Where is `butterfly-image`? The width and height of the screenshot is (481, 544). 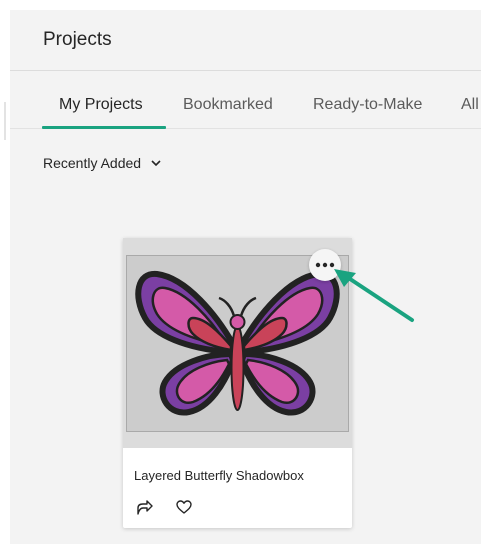
butterfly-image is located at coordinates (237, 343).